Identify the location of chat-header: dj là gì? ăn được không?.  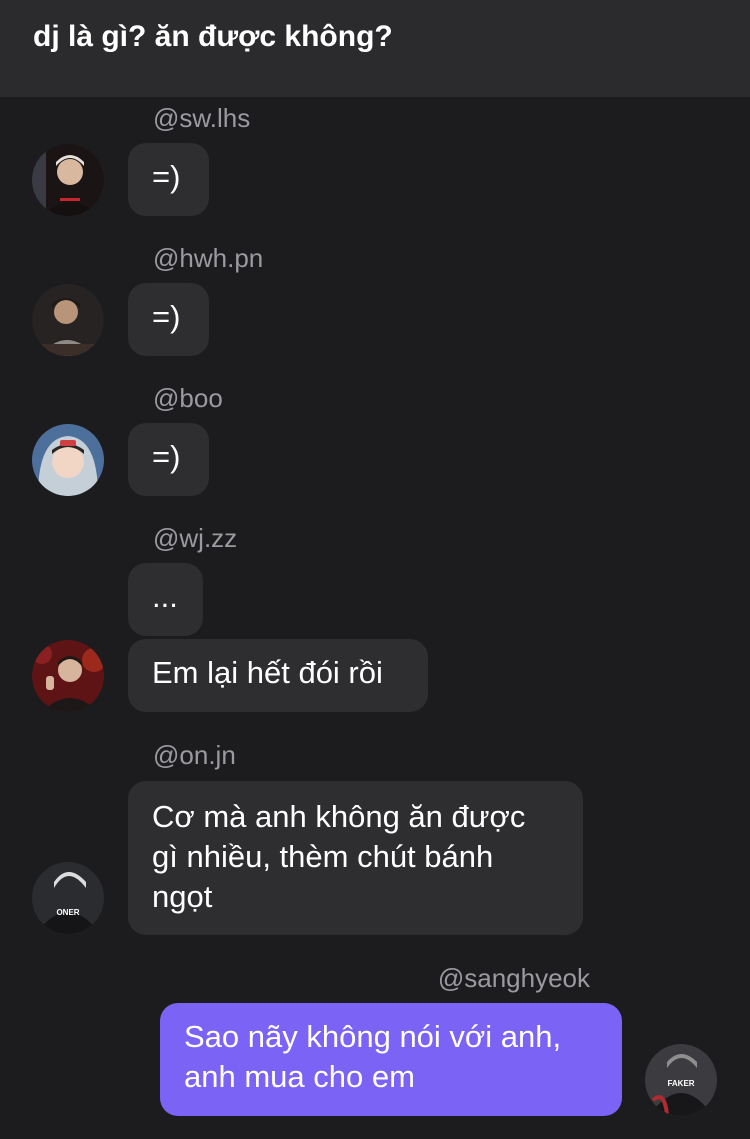
(375, 48).